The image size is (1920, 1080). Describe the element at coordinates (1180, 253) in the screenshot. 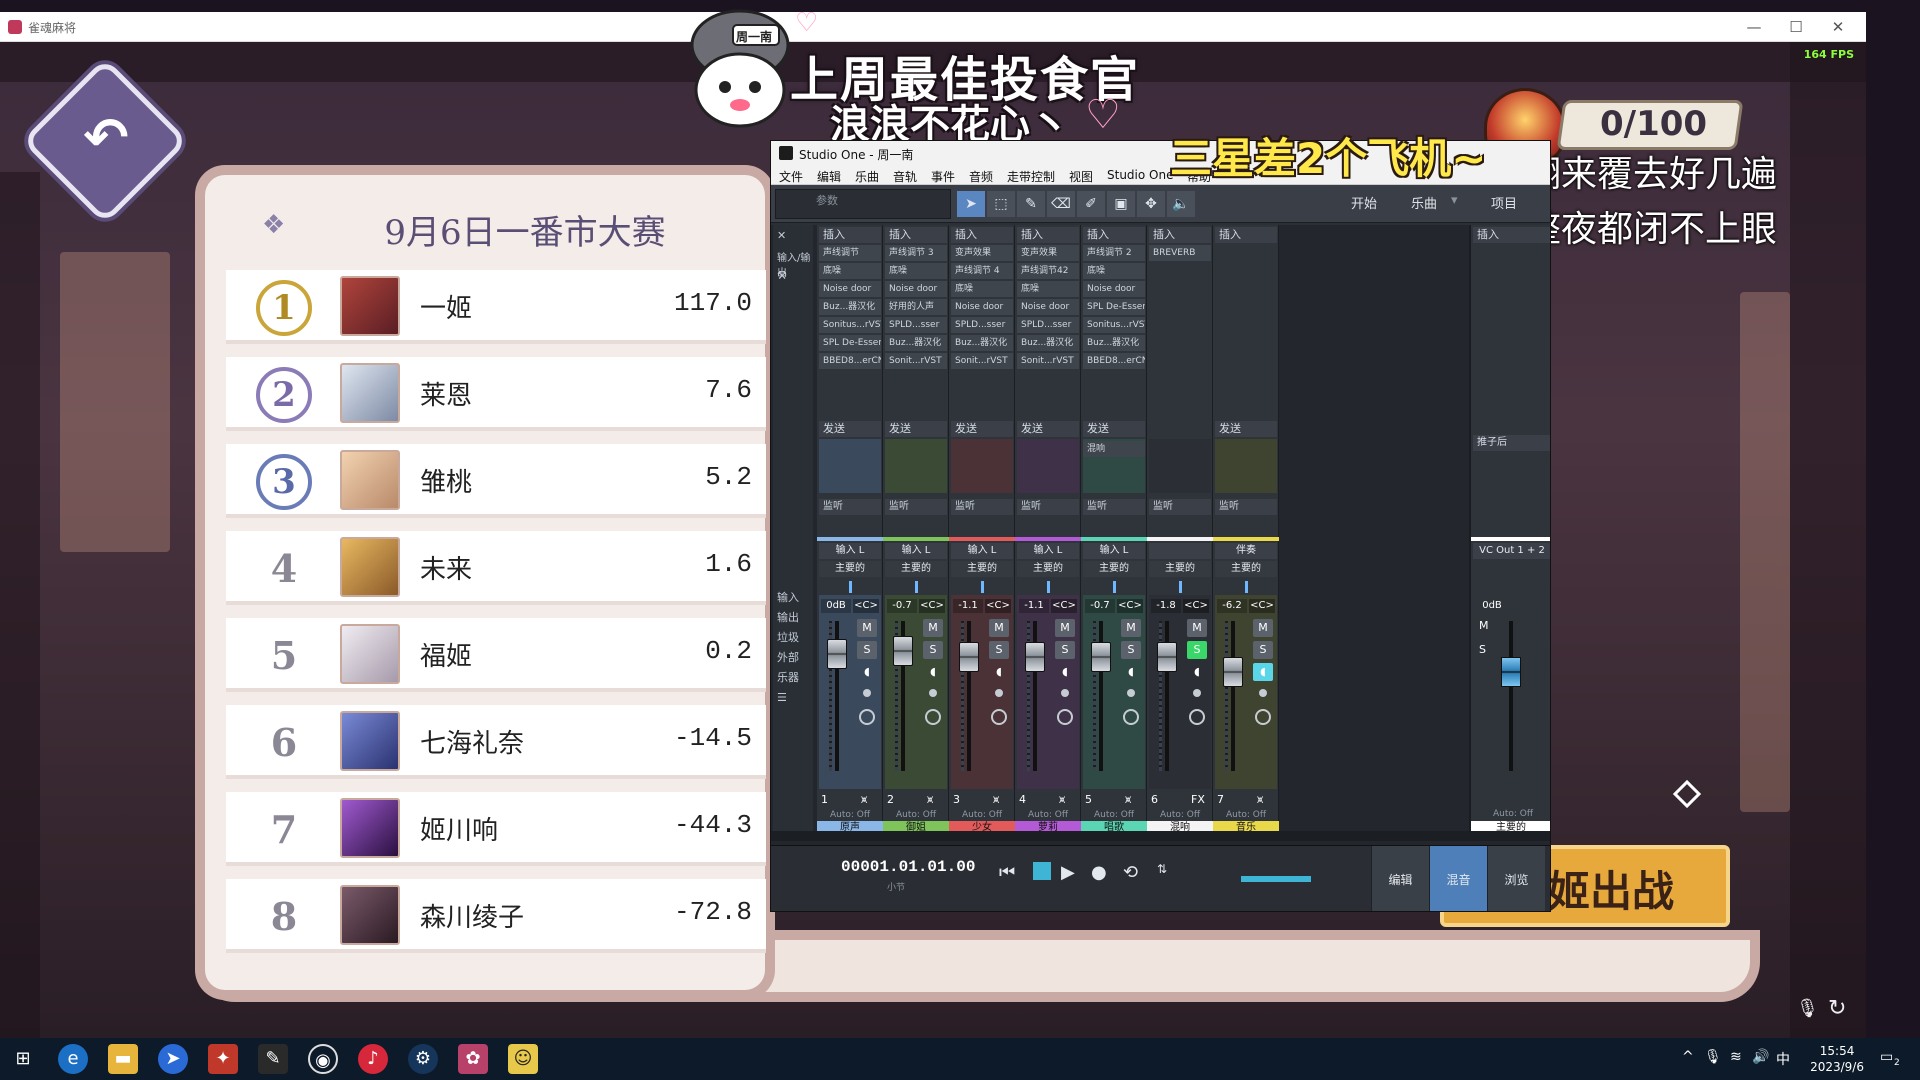

I see `insert-plugin: BREVERB` at that location.